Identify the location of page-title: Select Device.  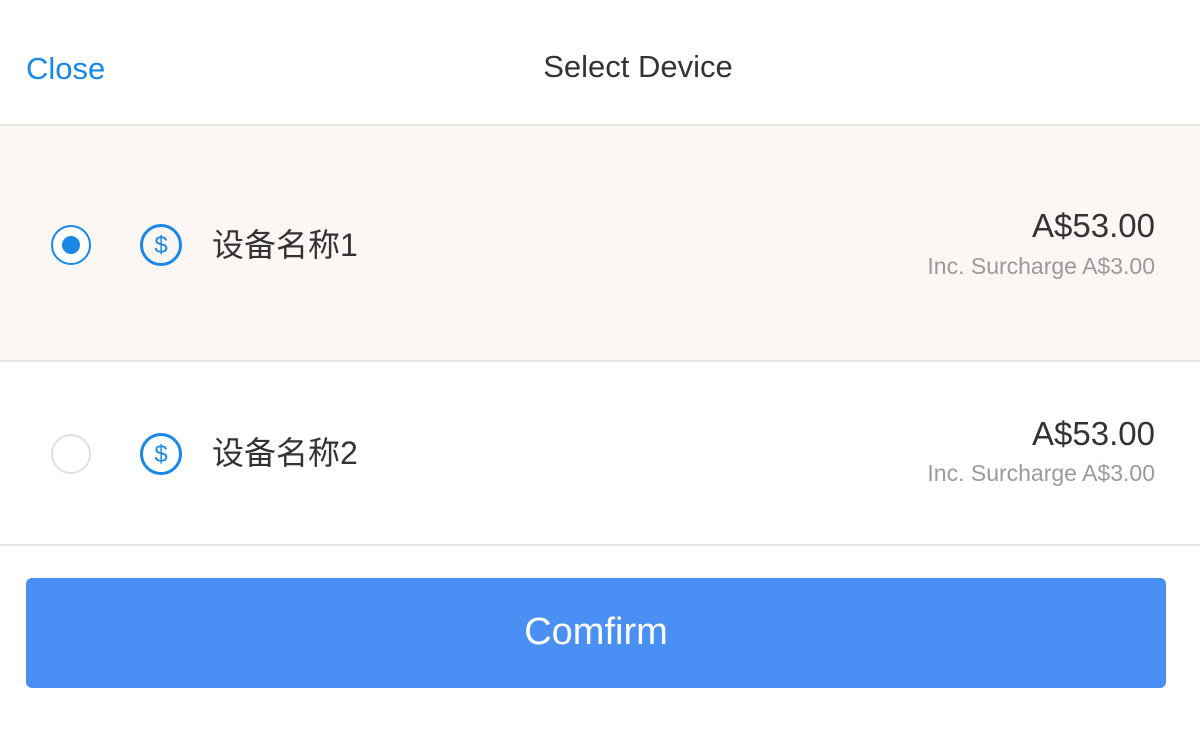
(638, 66).